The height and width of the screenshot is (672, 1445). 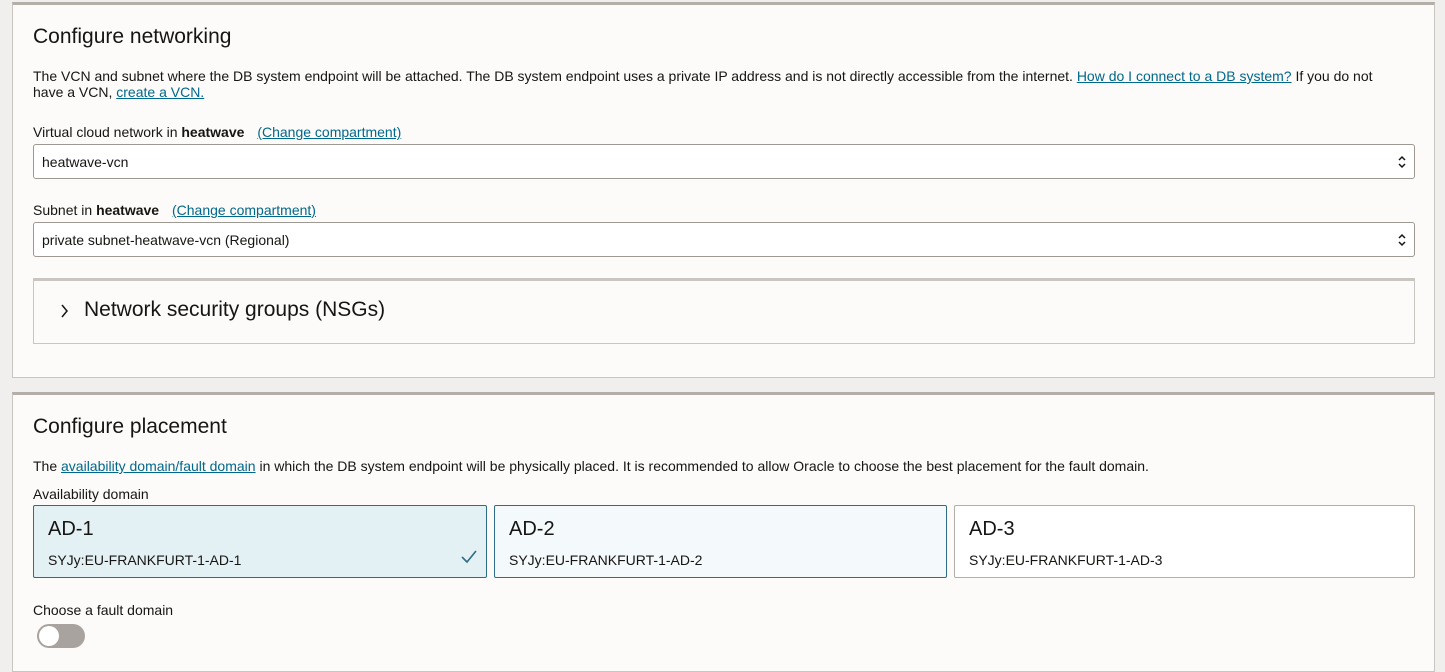 What do you see at coordinates (61, 636) in the screenshot?
I see `fault-domain-toggle` at bounding box center [61, 636].